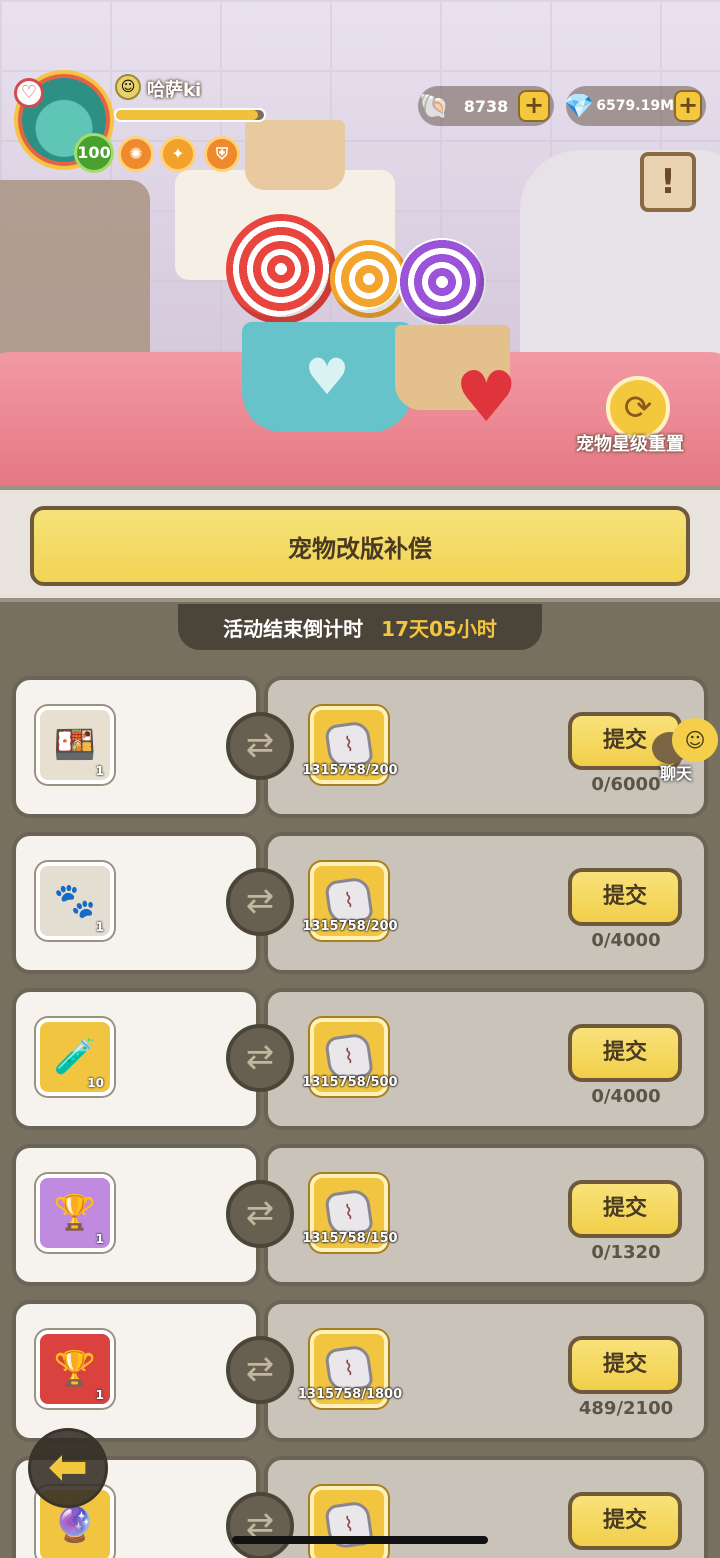 The width and height of the screenshot is (720, 1558). I want to click on level-badge: 100, so click(94, 153).